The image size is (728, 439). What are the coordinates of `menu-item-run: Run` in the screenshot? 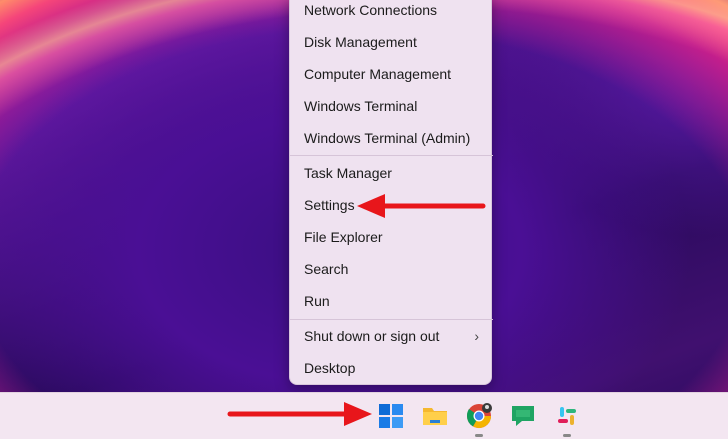 It's located at (391, 301).